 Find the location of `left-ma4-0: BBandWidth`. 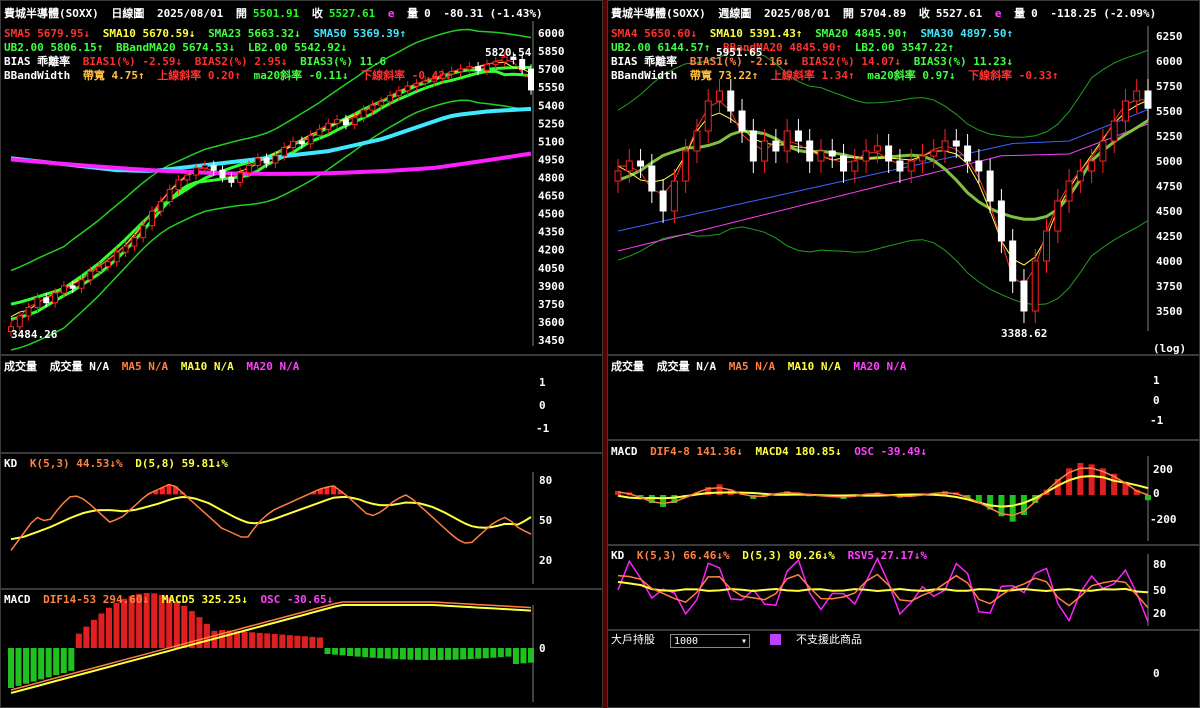

left-ma4-0: BBandWidth is located at coordinates (37, 75).